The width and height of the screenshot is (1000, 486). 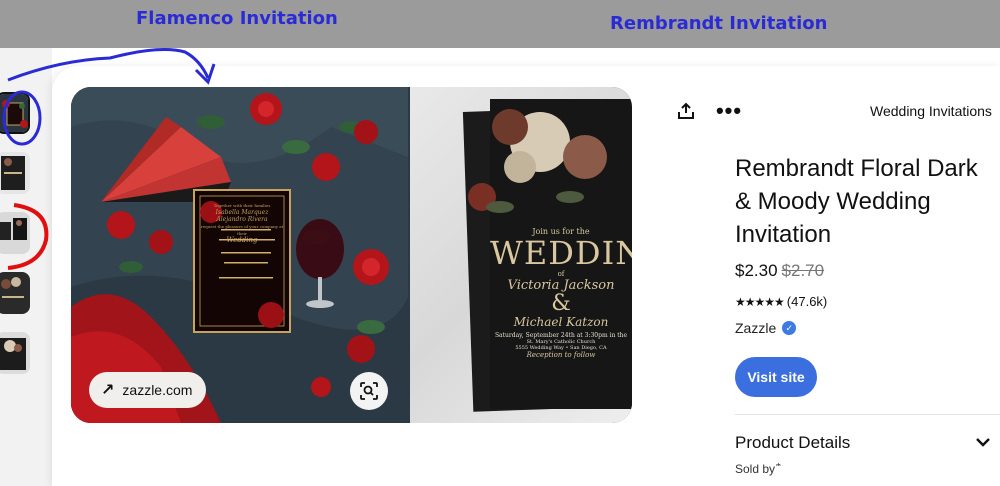 What do you see at coordinates (108, 390) in the screenshot?
I see `arrow-up-right-icon: ↗` at bounding box center [108, 390].